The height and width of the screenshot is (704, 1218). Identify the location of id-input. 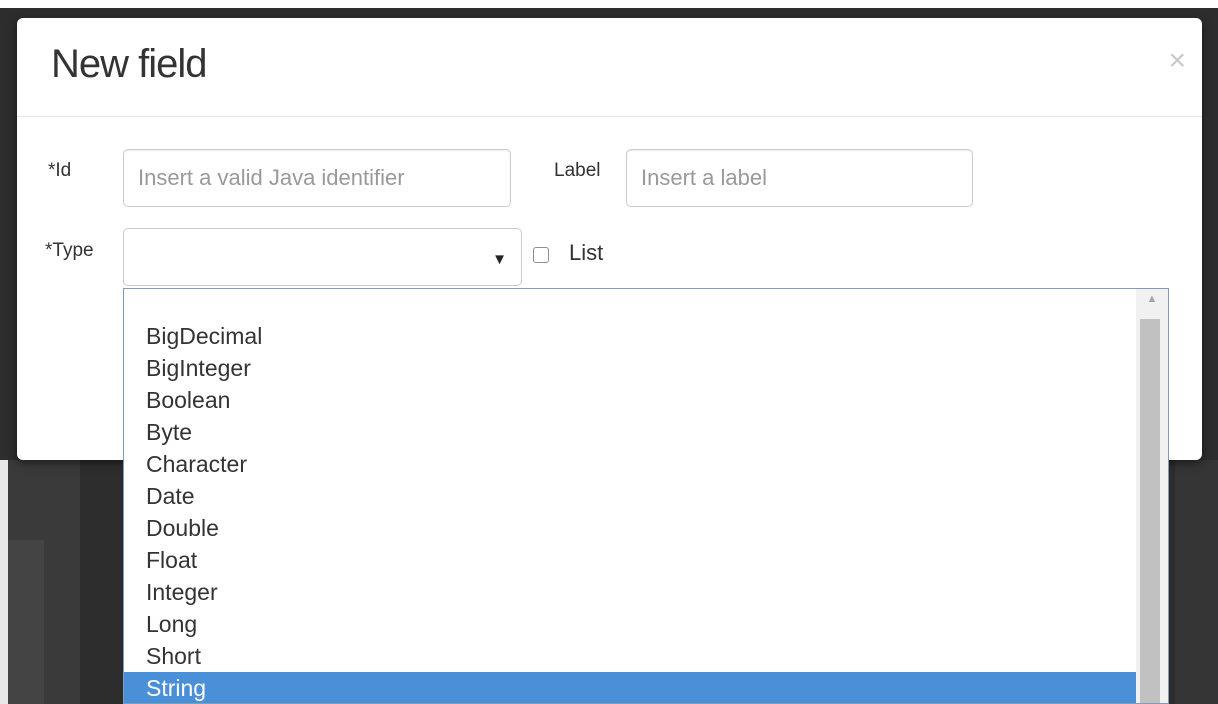
(317, 178).